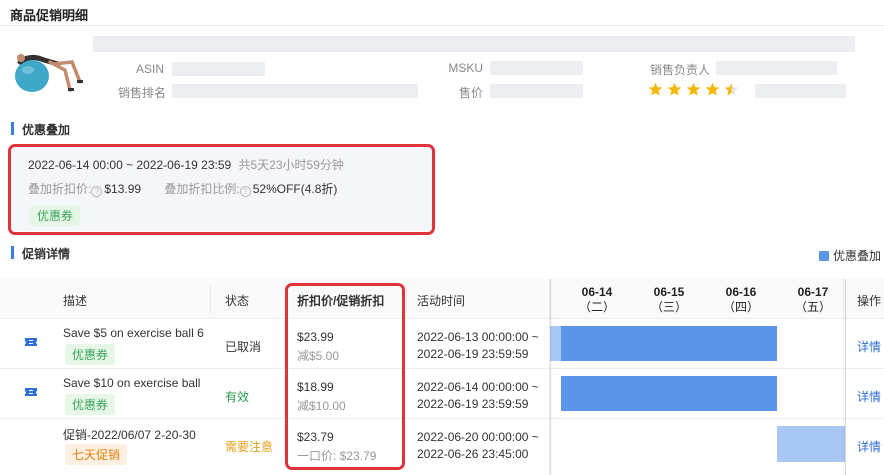 This screenshot has width=884, height=475. Describe the element at coordinates (776, 68) in the screenshot. I see `owner-value-placeholder` at that location.